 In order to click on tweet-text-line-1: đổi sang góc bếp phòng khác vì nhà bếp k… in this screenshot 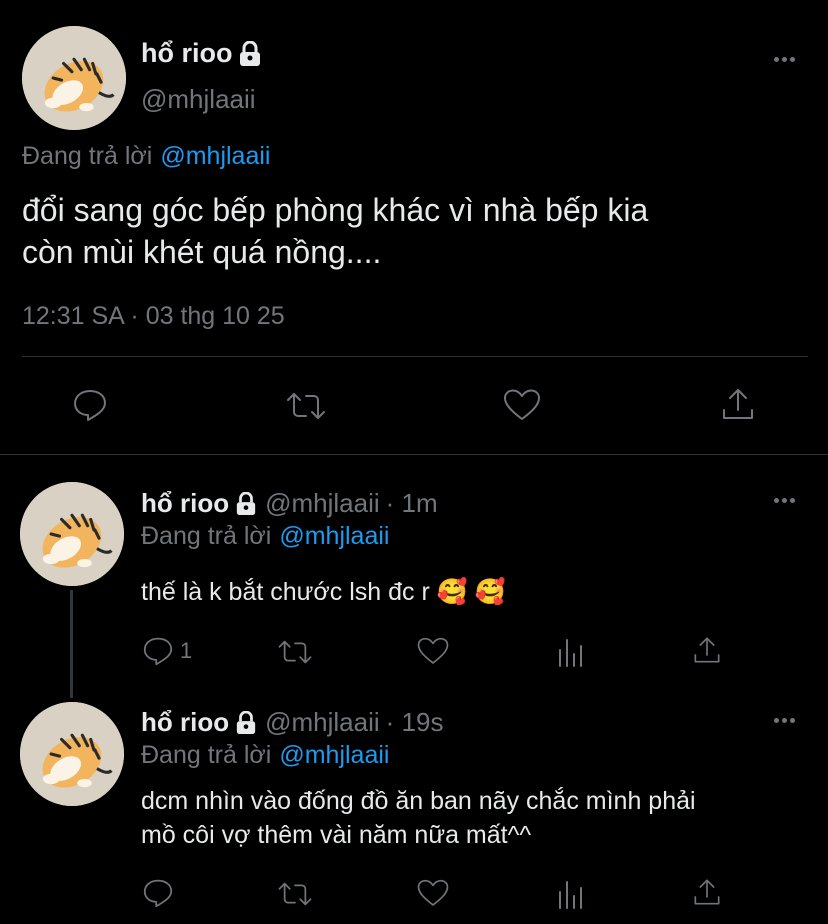, I will do `click(335, 210)`.